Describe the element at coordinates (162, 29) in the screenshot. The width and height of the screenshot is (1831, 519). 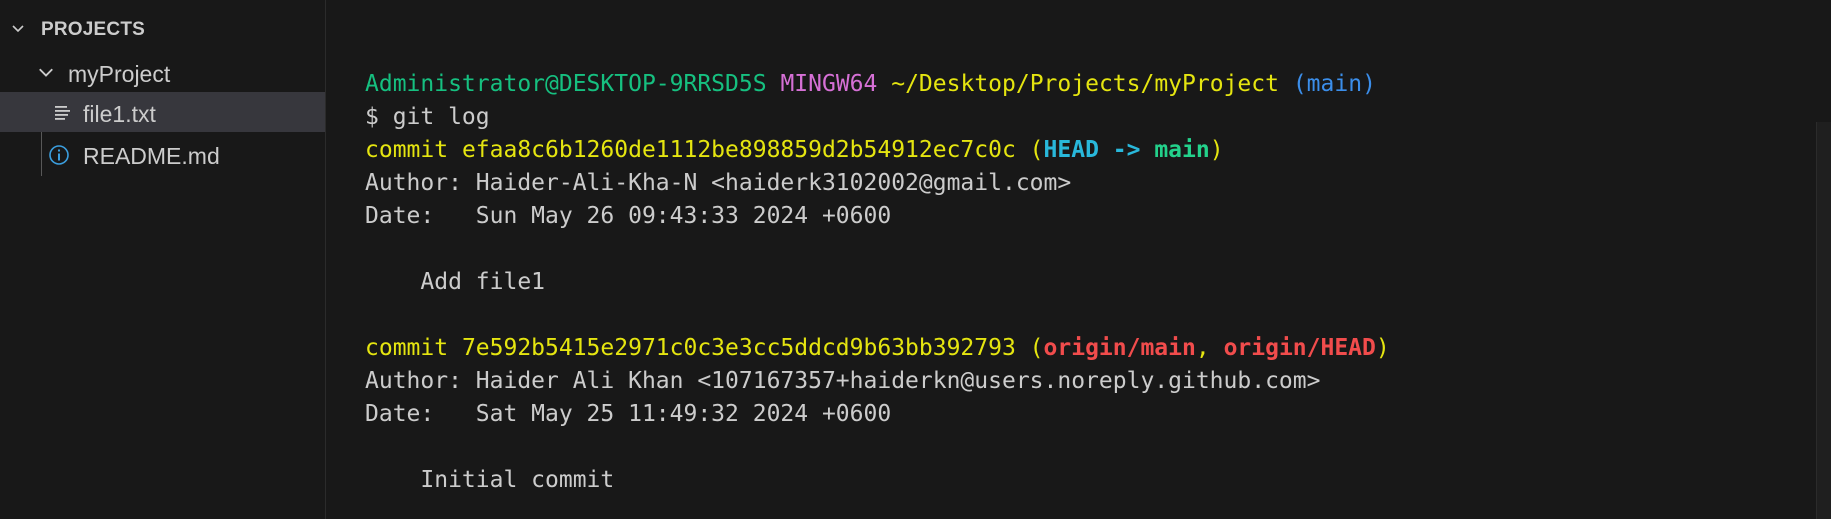
I see `projects-section-header: PROJECTS` at that location.